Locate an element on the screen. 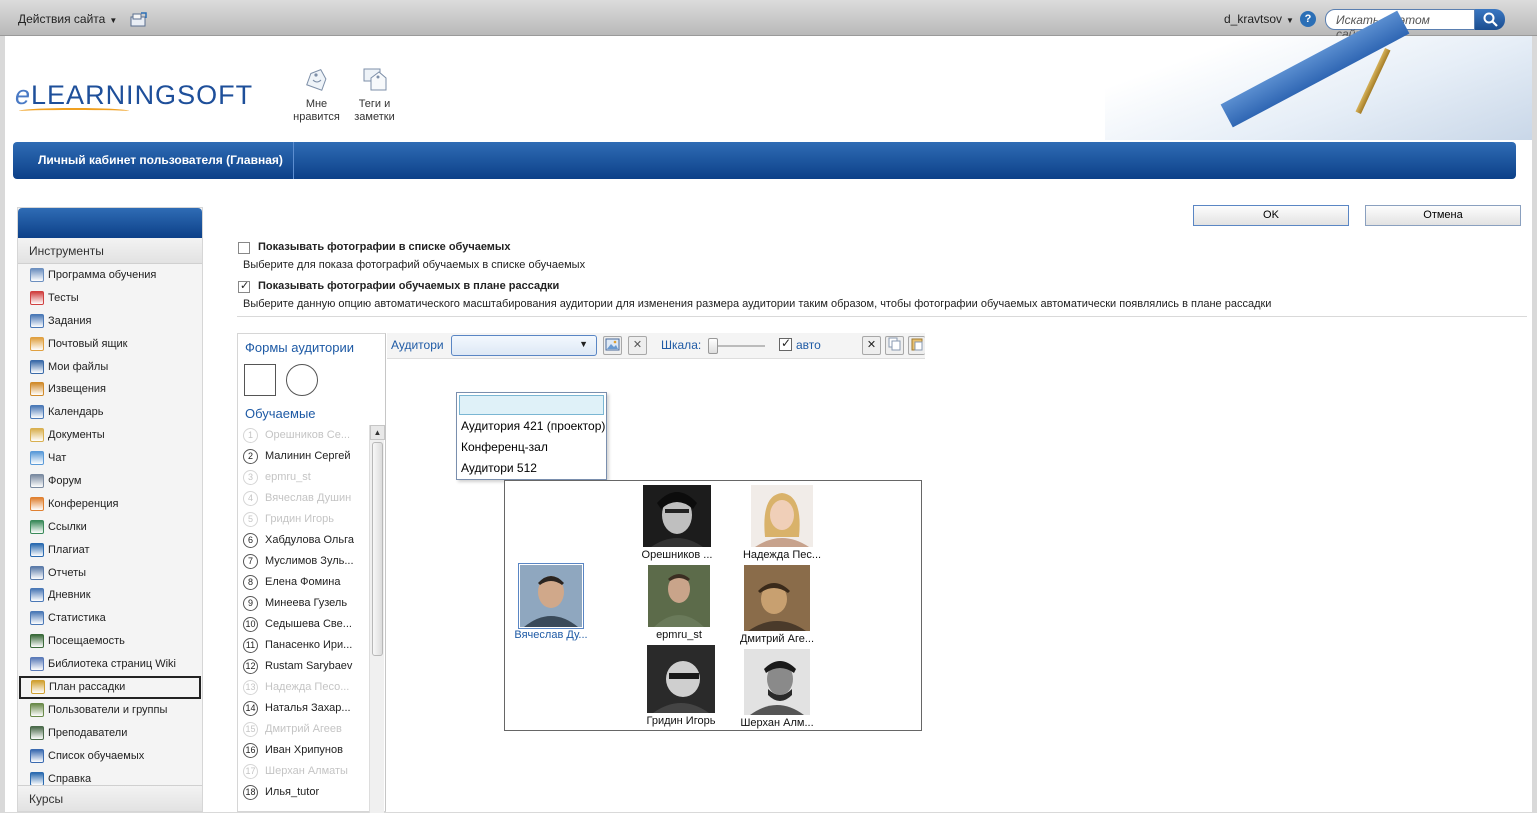  nav-item-statistics: Статистика is located at coordinates (110, 618).